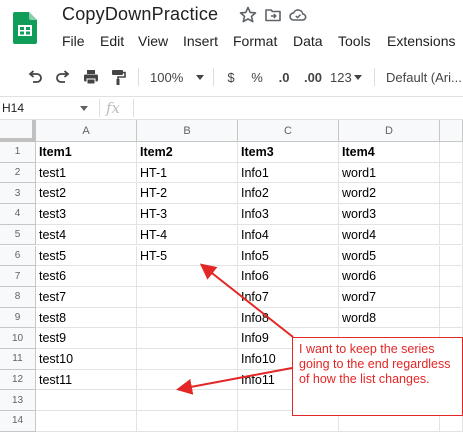 The image size is (463, 439). I want to click on row-header: 10, so click(18, 338).